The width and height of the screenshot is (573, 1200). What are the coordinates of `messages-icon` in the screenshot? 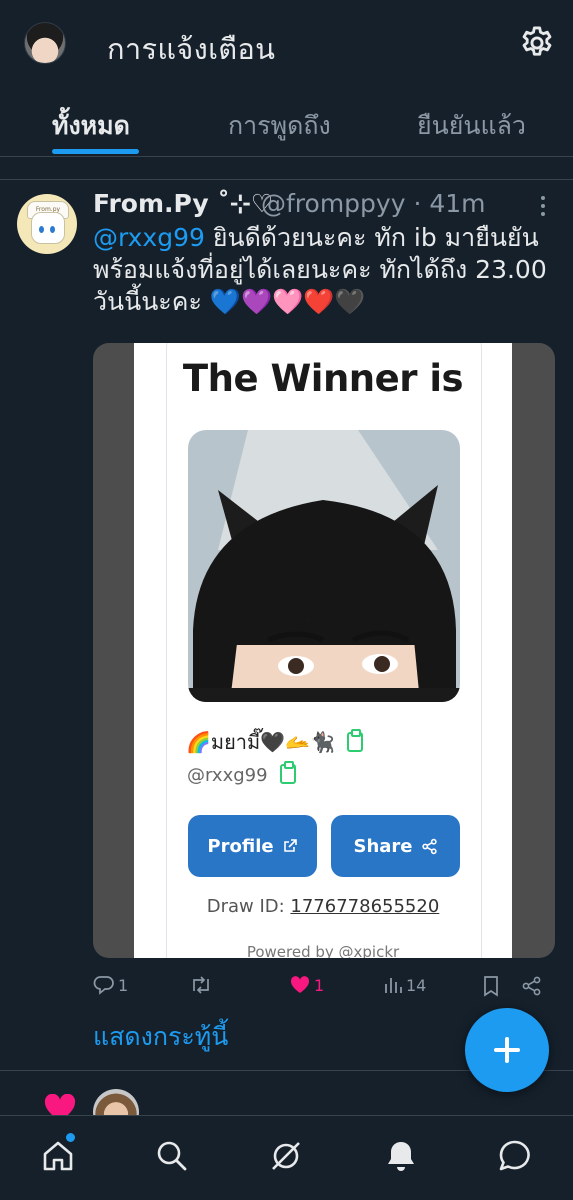 It's located at (515, 1156).